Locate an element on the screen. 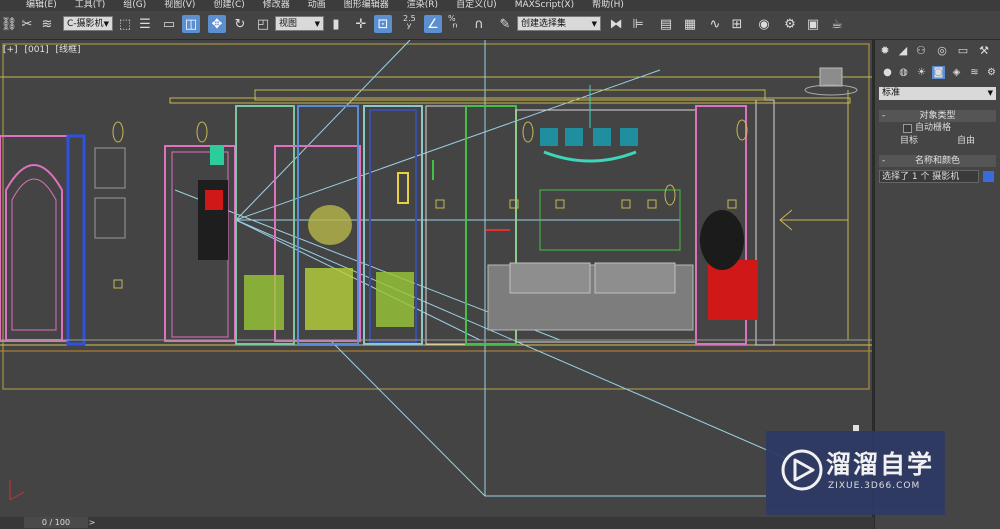 The image size is (1000, 529). geometry-icon: ● is located at coordinates (887, 72).